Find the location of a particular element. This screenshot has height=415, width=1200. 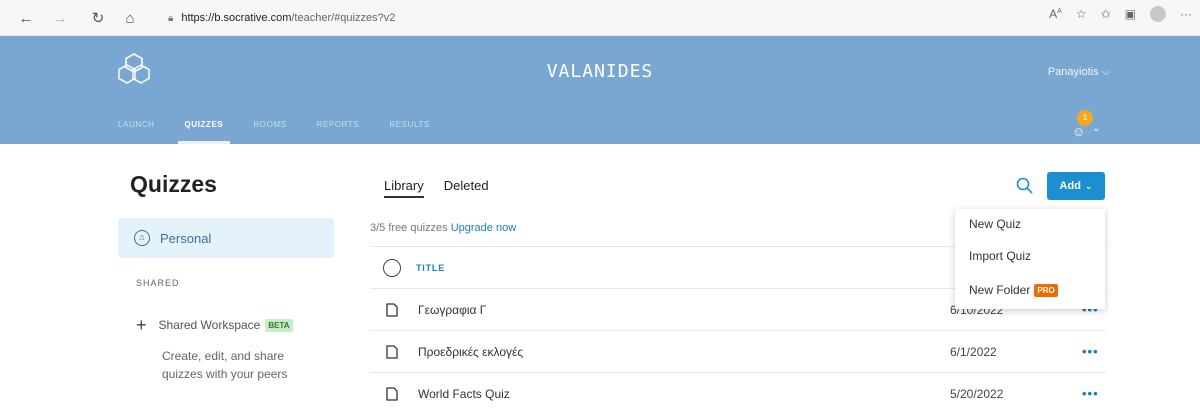

upgrade-link: Upgrade now is located at coordinates (483, 228).